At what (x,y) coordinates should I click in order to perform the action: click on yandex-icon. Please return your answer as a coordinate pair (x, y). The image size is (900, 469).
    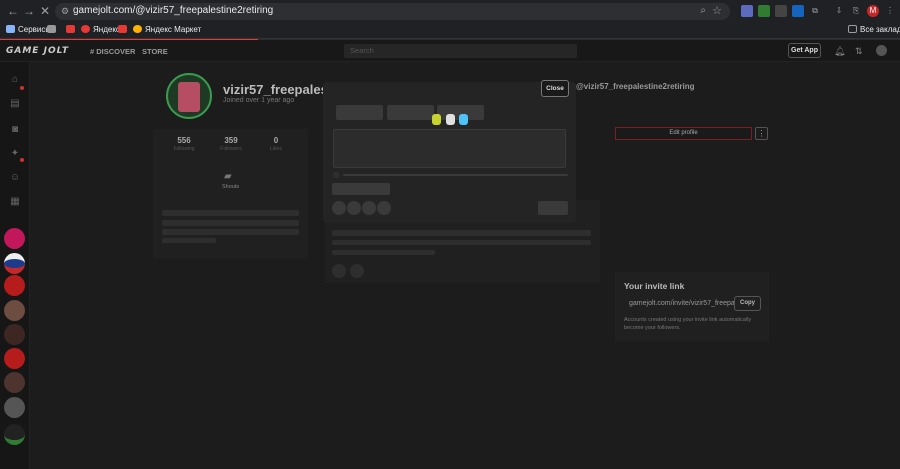
    Looking at the image, I should click on (85, 29).